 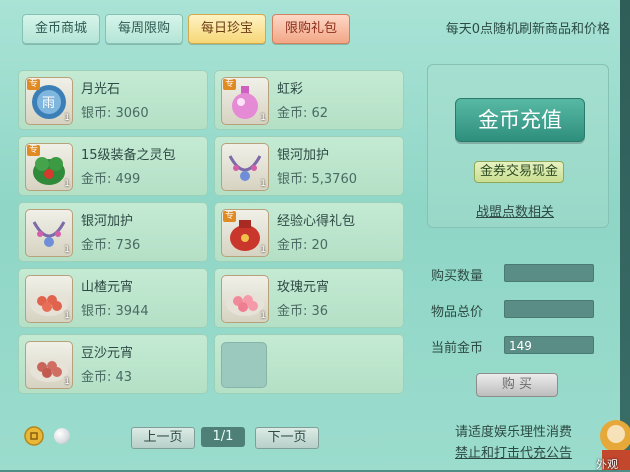 What do you see at coordinates (111, 179) in the screenshot?
I see `item-price: 金币: 499` at bounding box center [111, 179].